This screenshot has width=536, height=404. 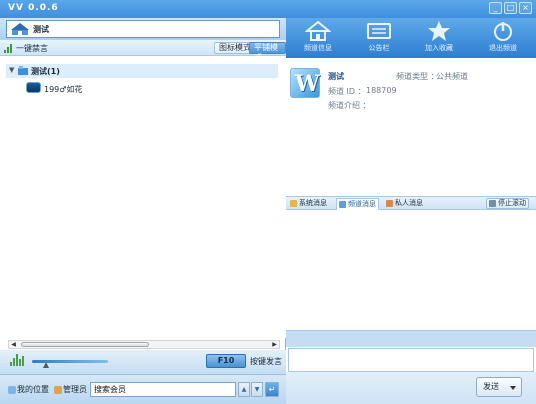 I want to click on exit-channel-label: 退出频道, so click(x=503, y=48).